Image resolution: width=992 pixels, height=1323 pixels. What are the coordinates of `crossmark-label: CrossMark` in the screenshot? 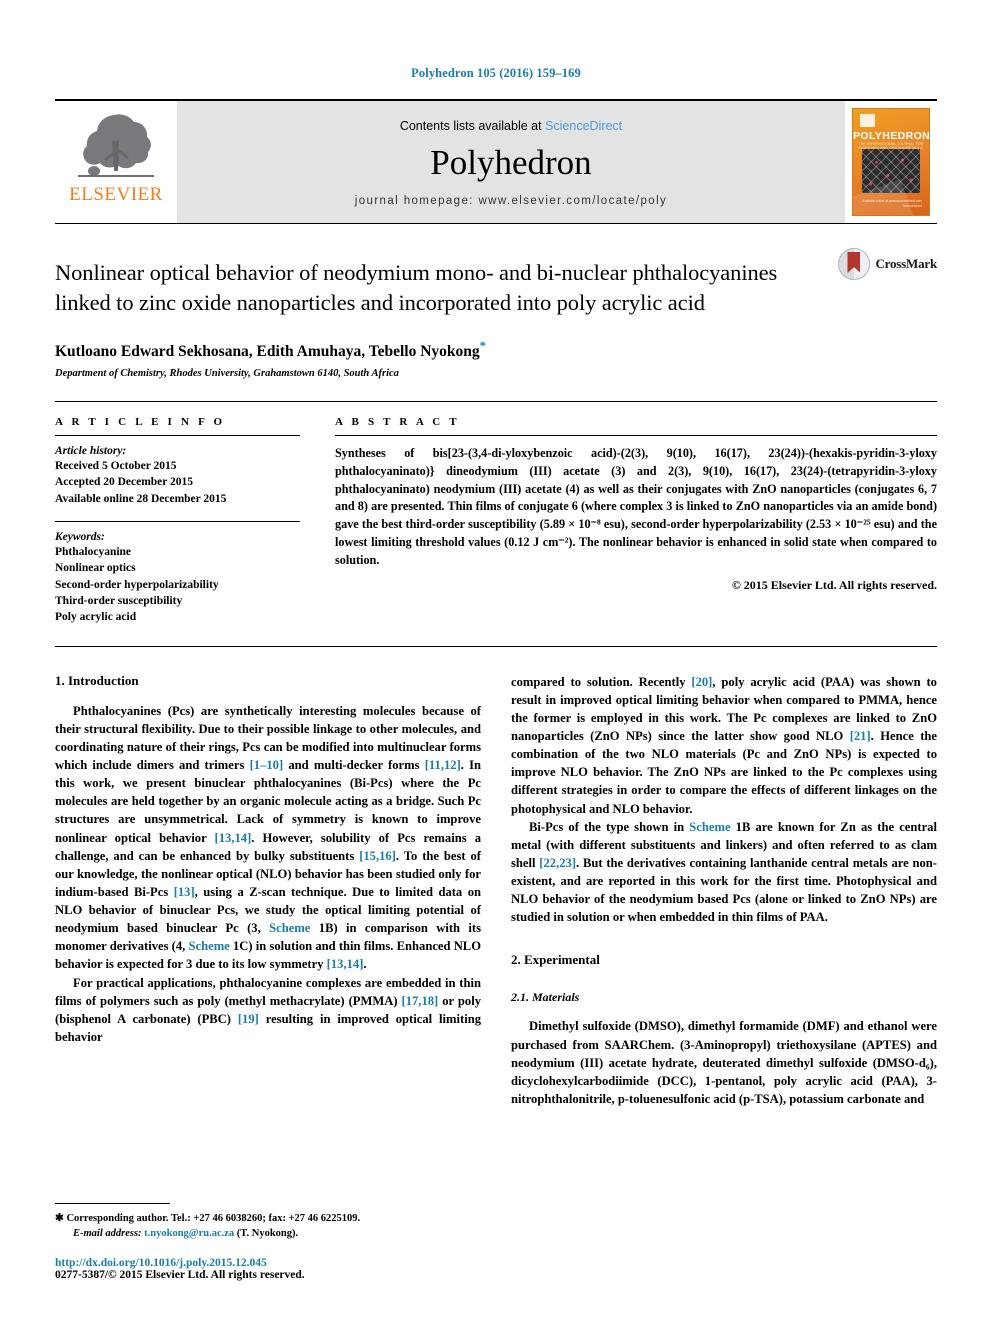 It's located at (906, 263).